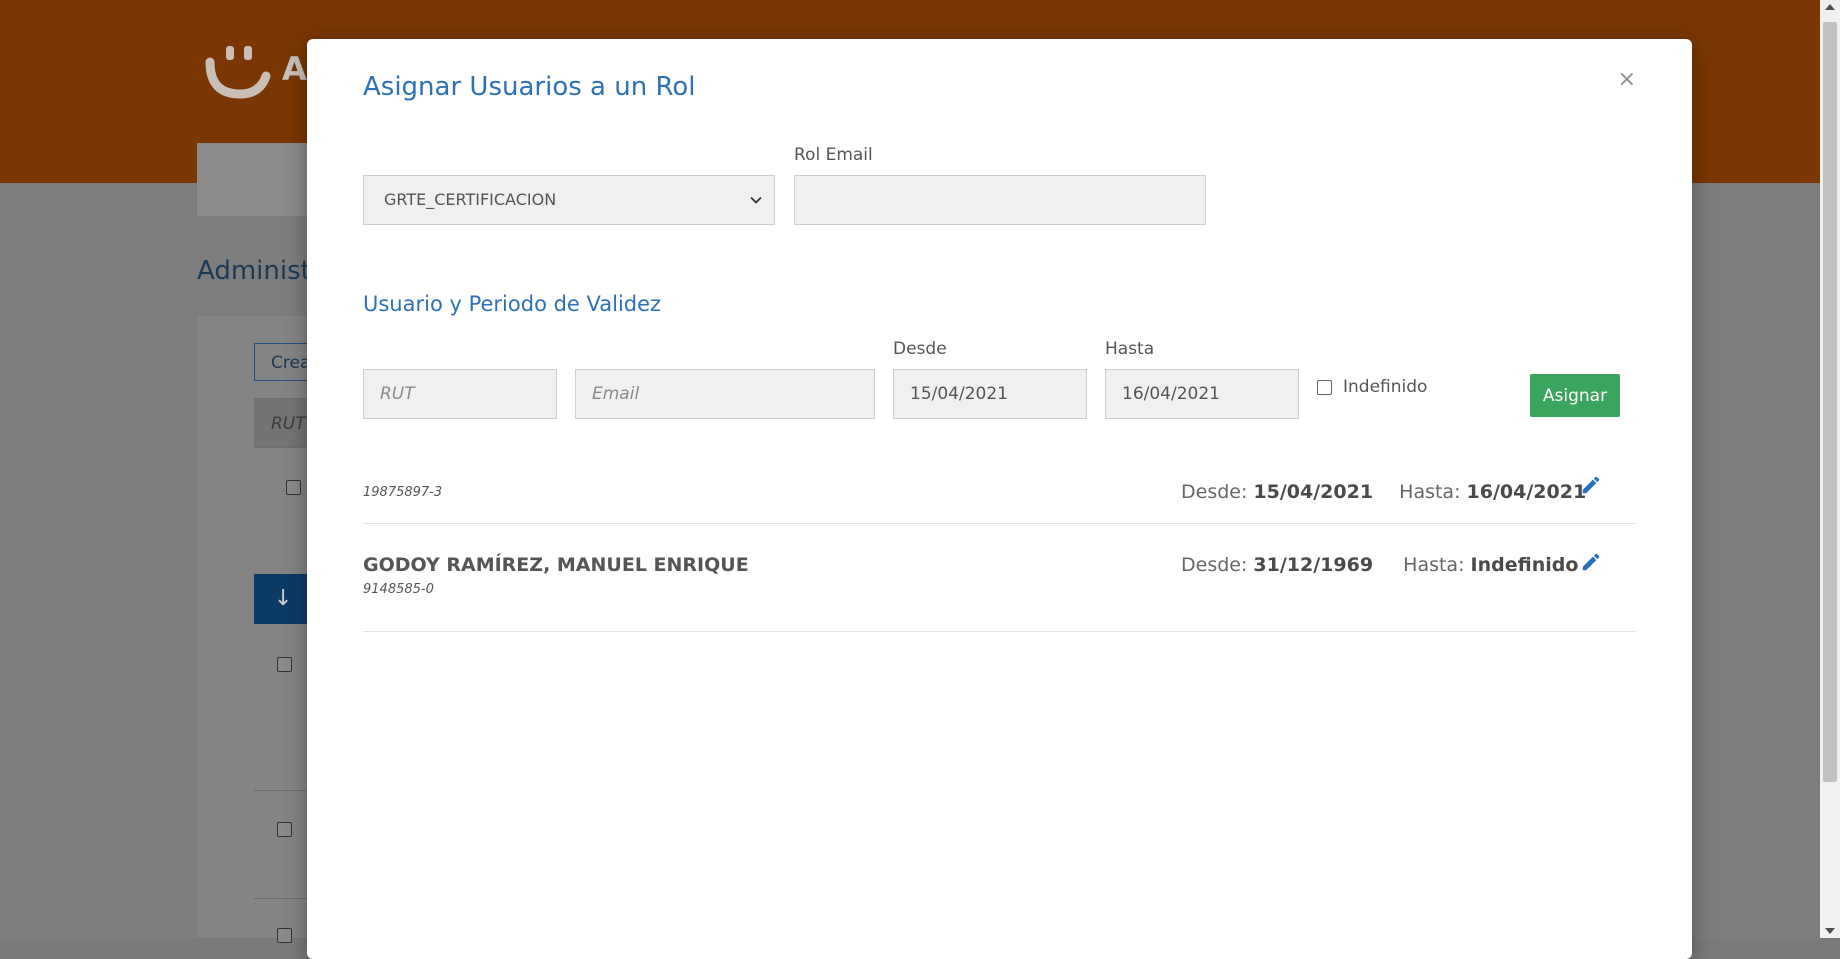 Image resolution: width=1840 pixels, height=959 pixels. Describe the element at coordinates (1313, 492) in the screenshot. I see `desde-value: 15/04/2021` at that location.